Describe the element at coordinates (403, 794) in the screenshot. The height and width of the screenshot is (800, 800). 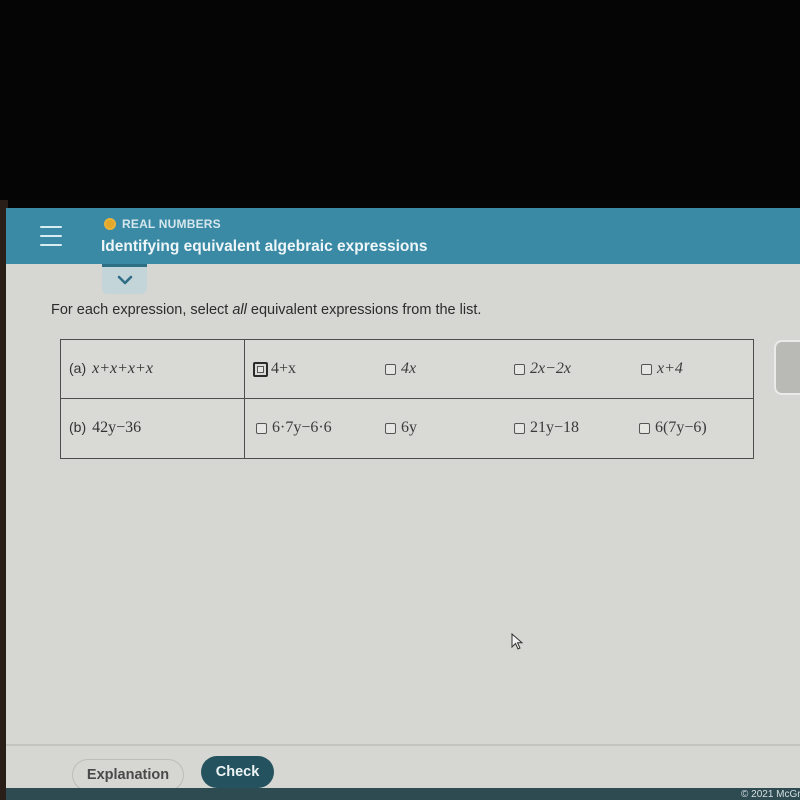
I see `footer-bar` at that location.